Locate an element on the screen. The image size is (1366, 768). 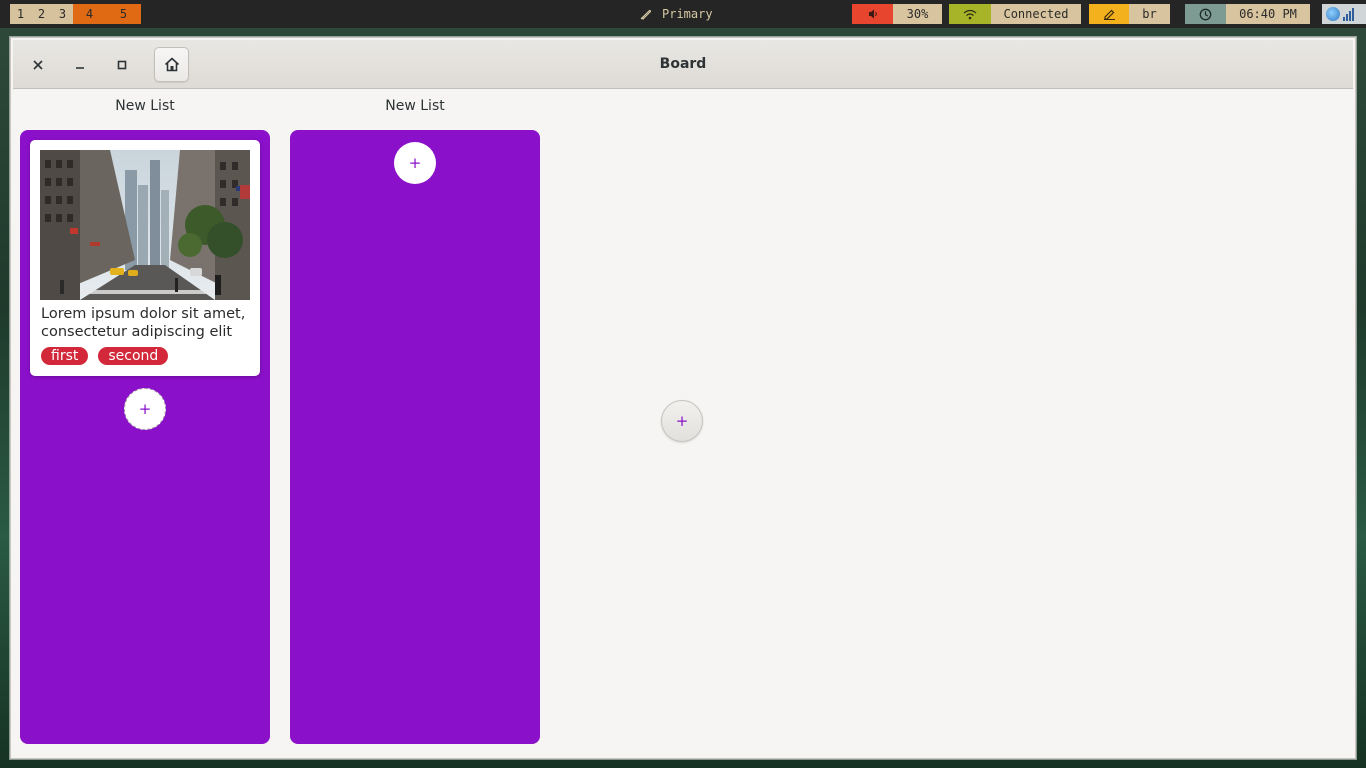
close-button is located at coordinates (37, 64).